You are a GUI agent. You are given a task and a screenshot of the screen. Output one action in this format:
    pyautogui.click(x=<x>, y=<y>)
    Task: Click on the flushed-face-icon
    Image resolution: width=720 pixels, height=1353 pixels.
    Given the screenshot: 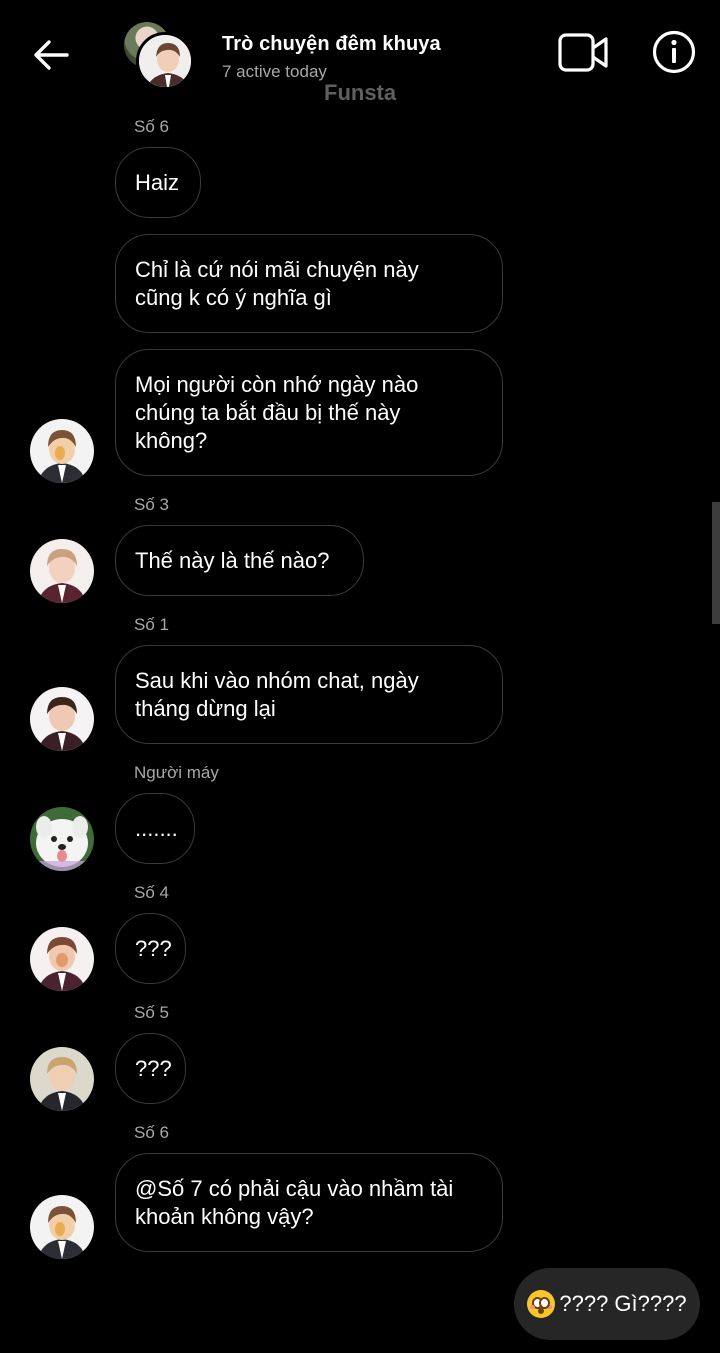 What is the action you would take?
    pyautogui.click(x=541, y=1304)
    